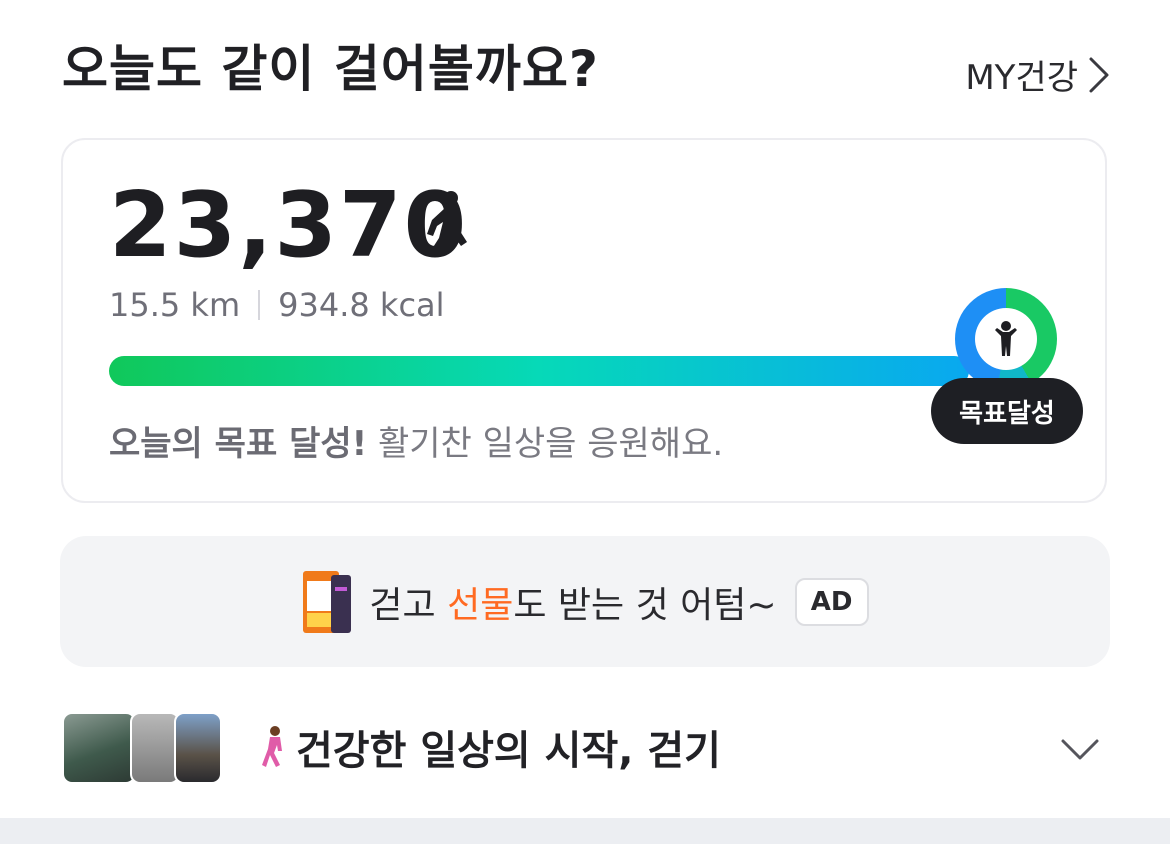 The image size is (1170, 844). What do you see at coordinates (175, 305) in the screenshot?
I see `distance-value: 15.5 km` at bounding box center [175, 305].